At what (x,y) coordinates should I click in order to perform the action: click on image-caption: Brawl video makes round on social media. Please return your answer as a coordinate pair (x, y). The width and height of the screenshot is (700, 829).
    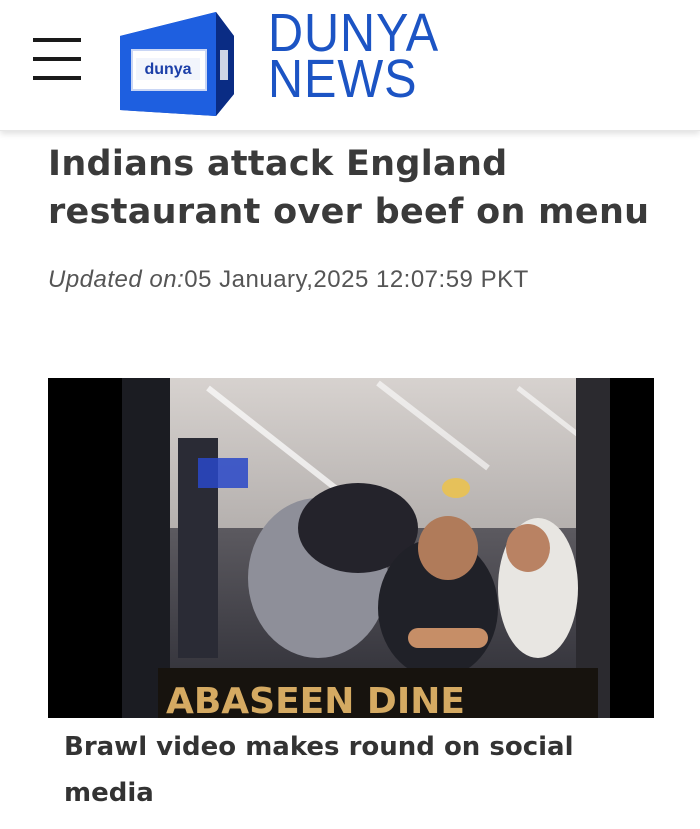
    Looking at the image, I should click on (319, 770).